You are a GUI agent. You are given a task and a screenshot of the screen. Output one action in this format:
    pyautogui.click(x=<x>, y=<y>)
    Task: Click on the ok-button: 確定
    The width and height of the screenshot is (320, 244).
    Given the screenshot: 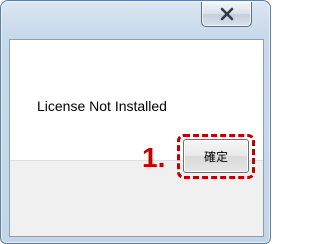 What is the action you would take?
    pyautogui.click(x=216, y=156)
    